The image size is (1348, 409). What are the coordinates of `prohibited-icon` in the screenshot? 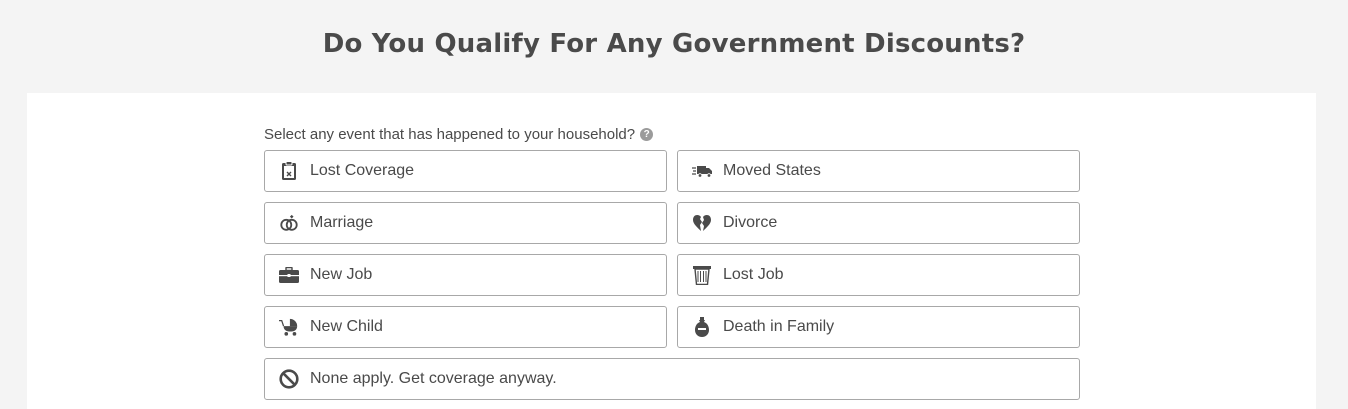 It's located at (289, 379).